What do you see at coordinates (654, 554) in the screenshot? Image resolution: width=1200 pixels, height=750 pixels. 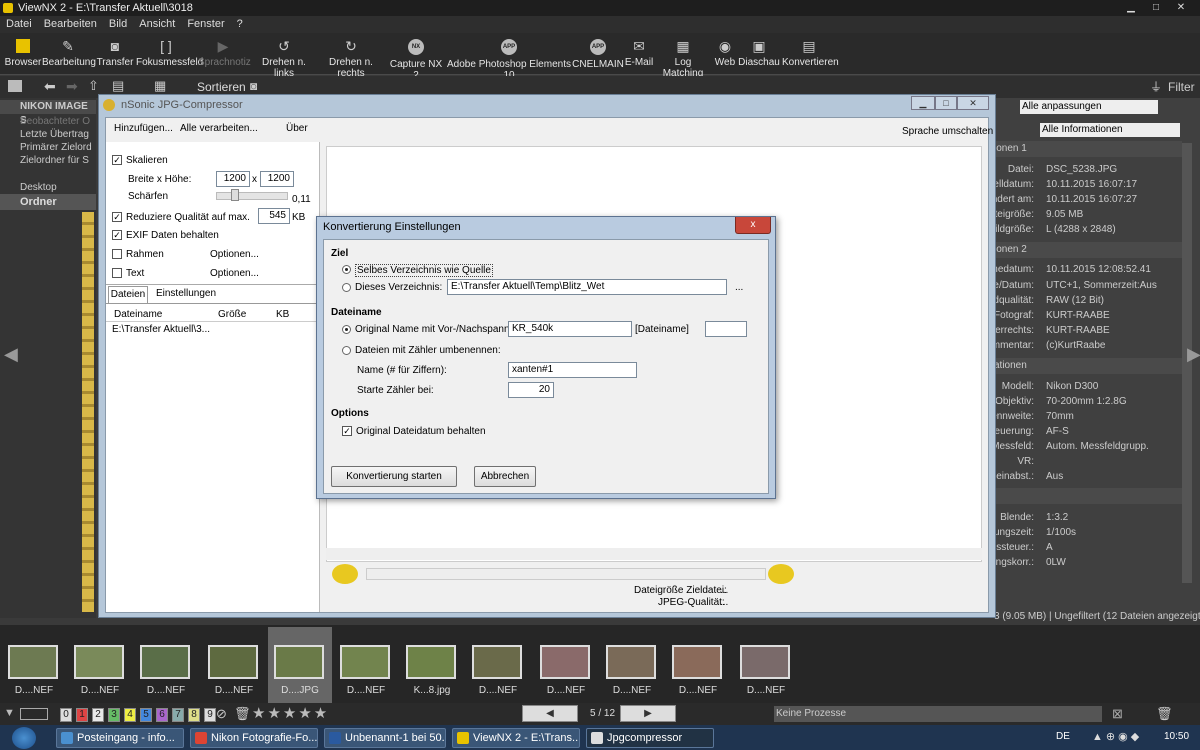 I see `preview-hscrollbar` at bounding box center [654, 554].